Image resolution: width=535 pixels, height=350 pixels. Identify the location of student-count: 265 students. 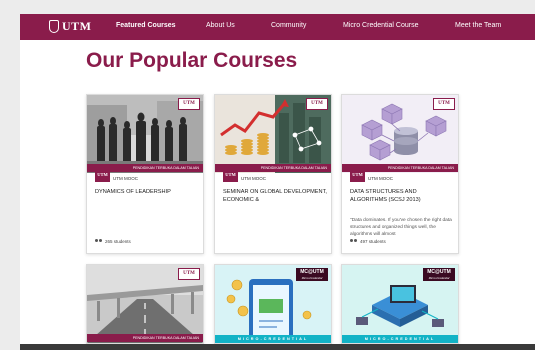
(113, 241).